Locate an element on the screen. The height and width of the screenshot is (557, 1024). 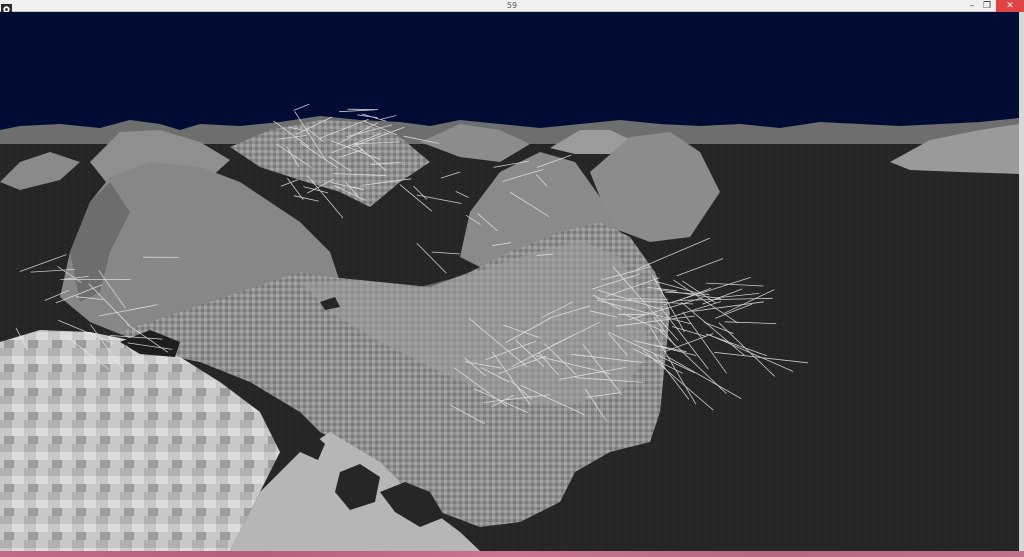
taskbar is located at coordinates (512, 554).